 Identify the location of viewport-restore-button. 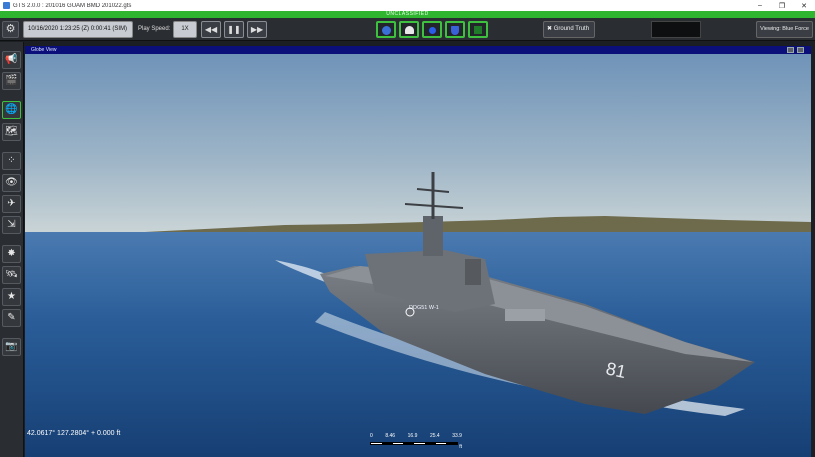
(790, 50).